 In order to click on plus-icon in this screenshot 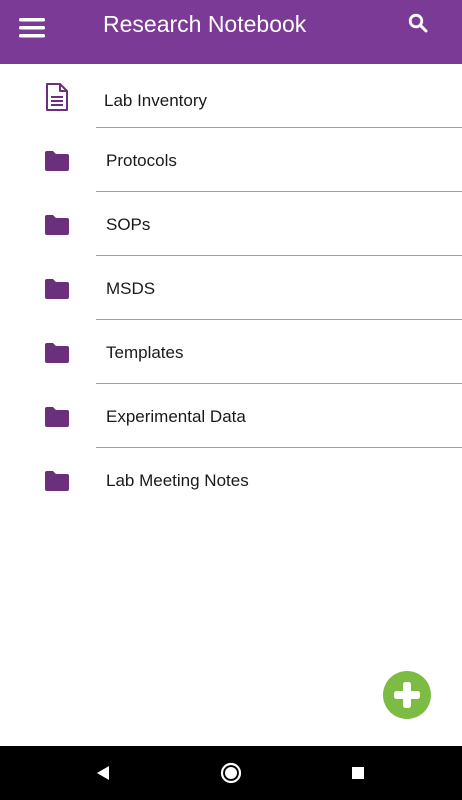, I will do `click(407, 695)`.